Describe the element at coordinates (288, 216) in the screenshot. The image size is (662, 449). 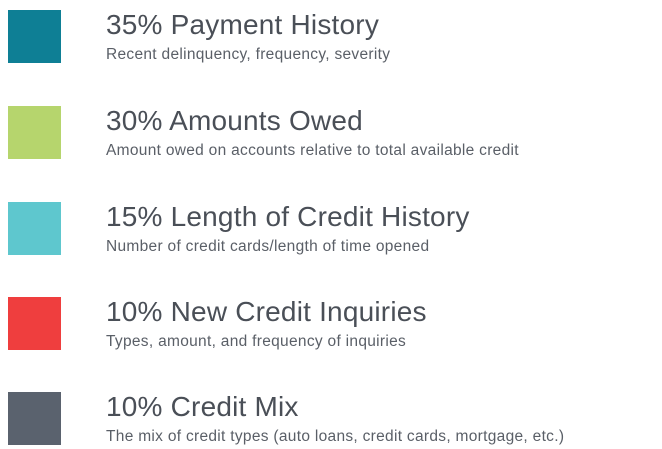
I see `length-of-credit-history-title: 15% Length of Credit History` at that location.